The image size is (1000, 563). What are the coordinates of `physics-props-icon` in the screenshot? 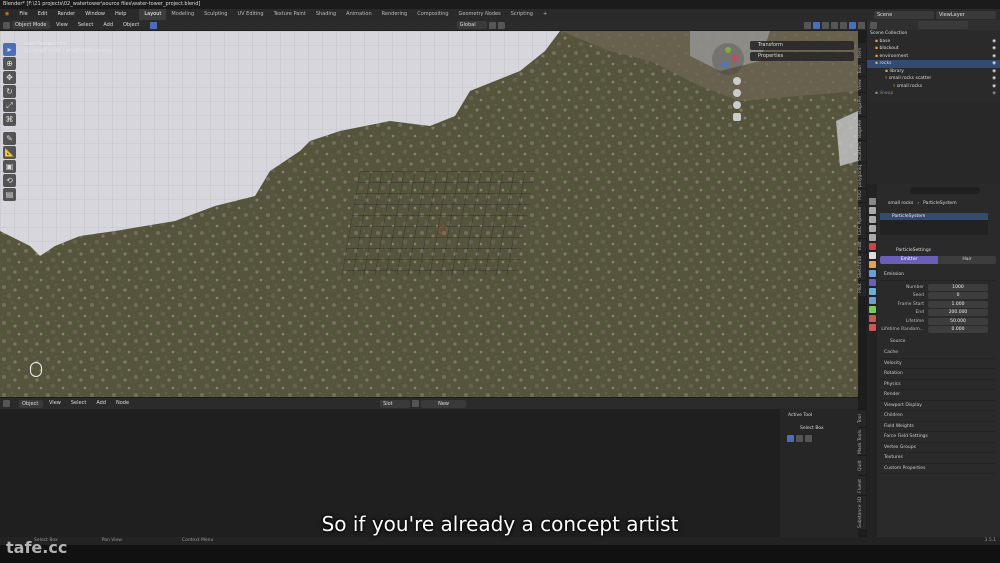 It's located at (872, 291).